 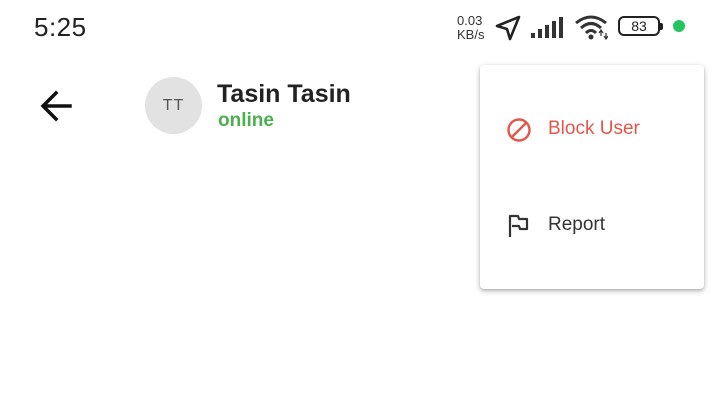 What do you see at coordinates (547, 27) in the screenshot?
I see `signal-icon` at bounding box center [547, 27].